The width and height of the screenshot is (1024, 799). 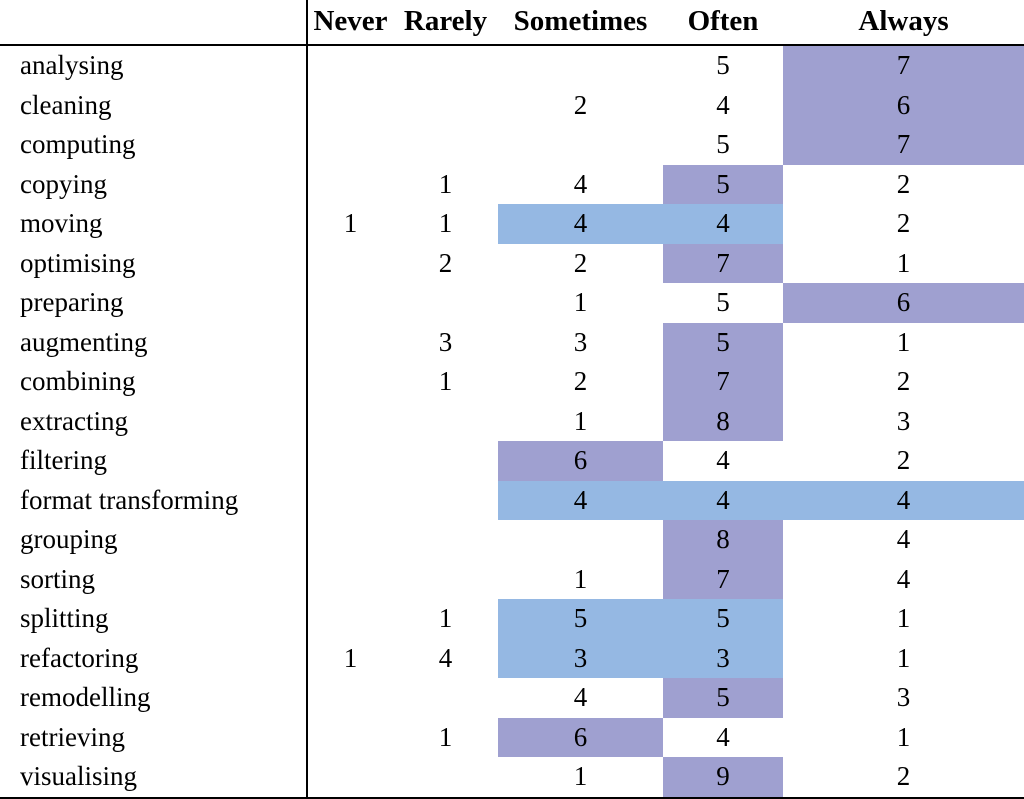 I want to click on cell-value: 6, so click(x=580, y=736).